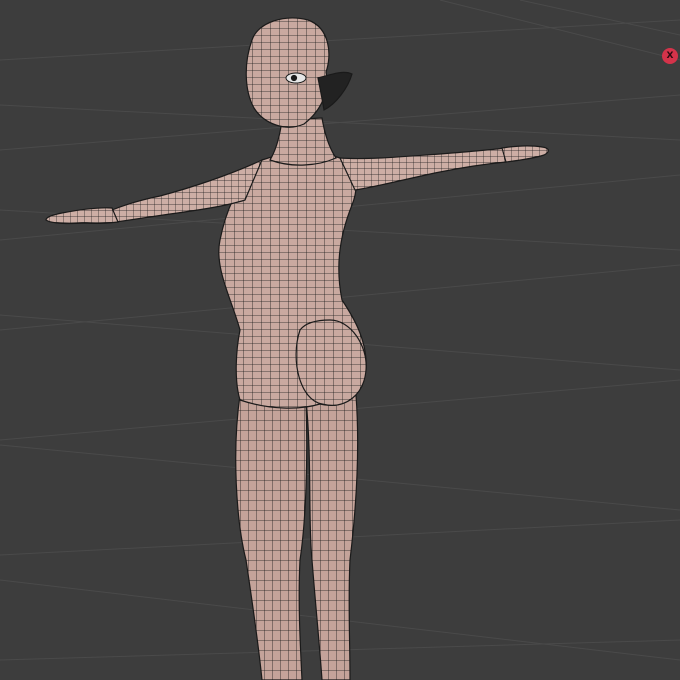 Image resolution: width=680 pixels, height=680 pixels. I want to click on pupil, so click(294, 78).